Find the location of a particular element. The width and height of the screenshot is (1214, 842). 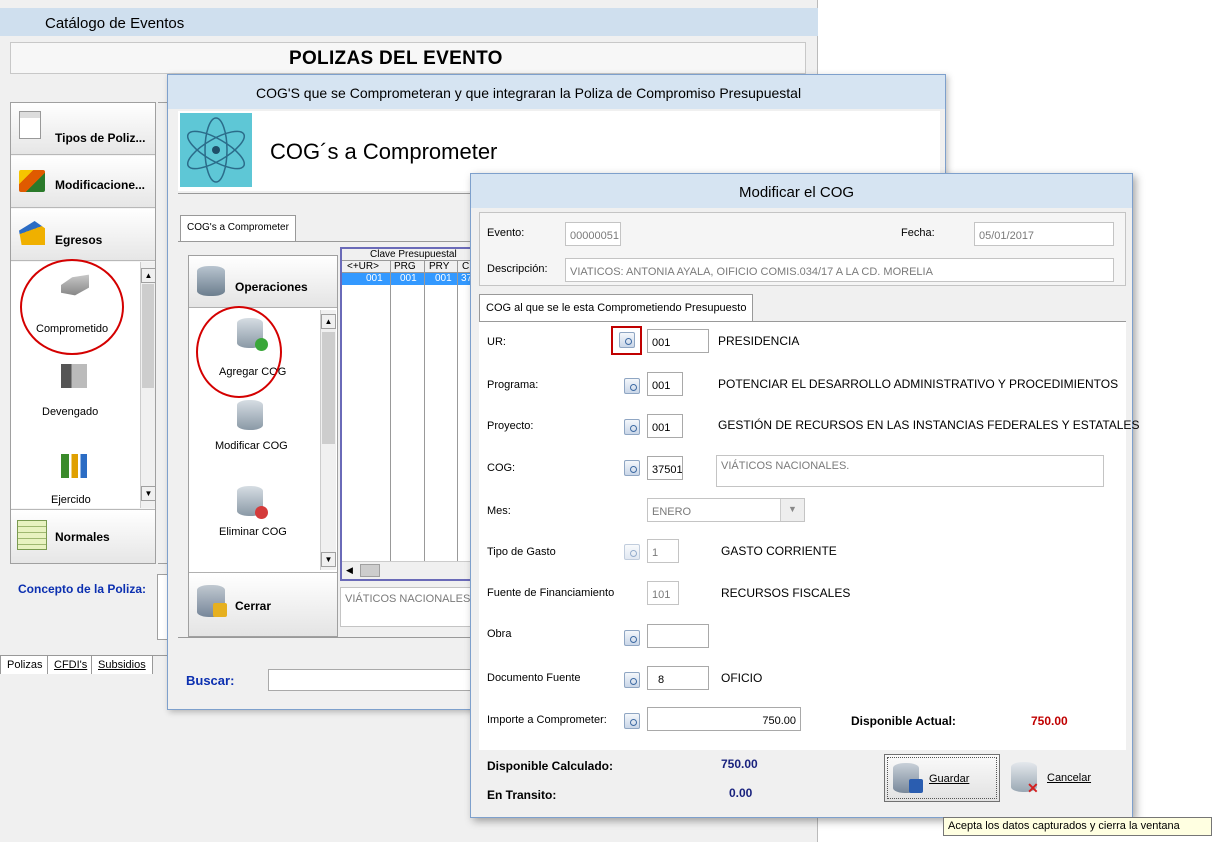

evento-field: 00000051 is located at coordinates (593, 234).